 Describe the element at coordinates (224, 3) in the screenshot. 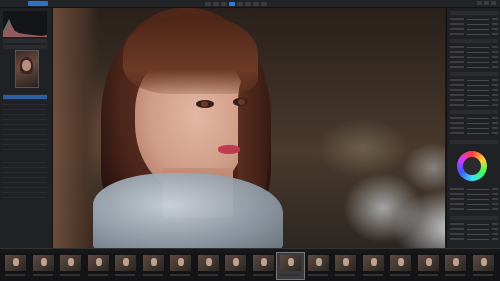

I see `hand-icon` at that location.